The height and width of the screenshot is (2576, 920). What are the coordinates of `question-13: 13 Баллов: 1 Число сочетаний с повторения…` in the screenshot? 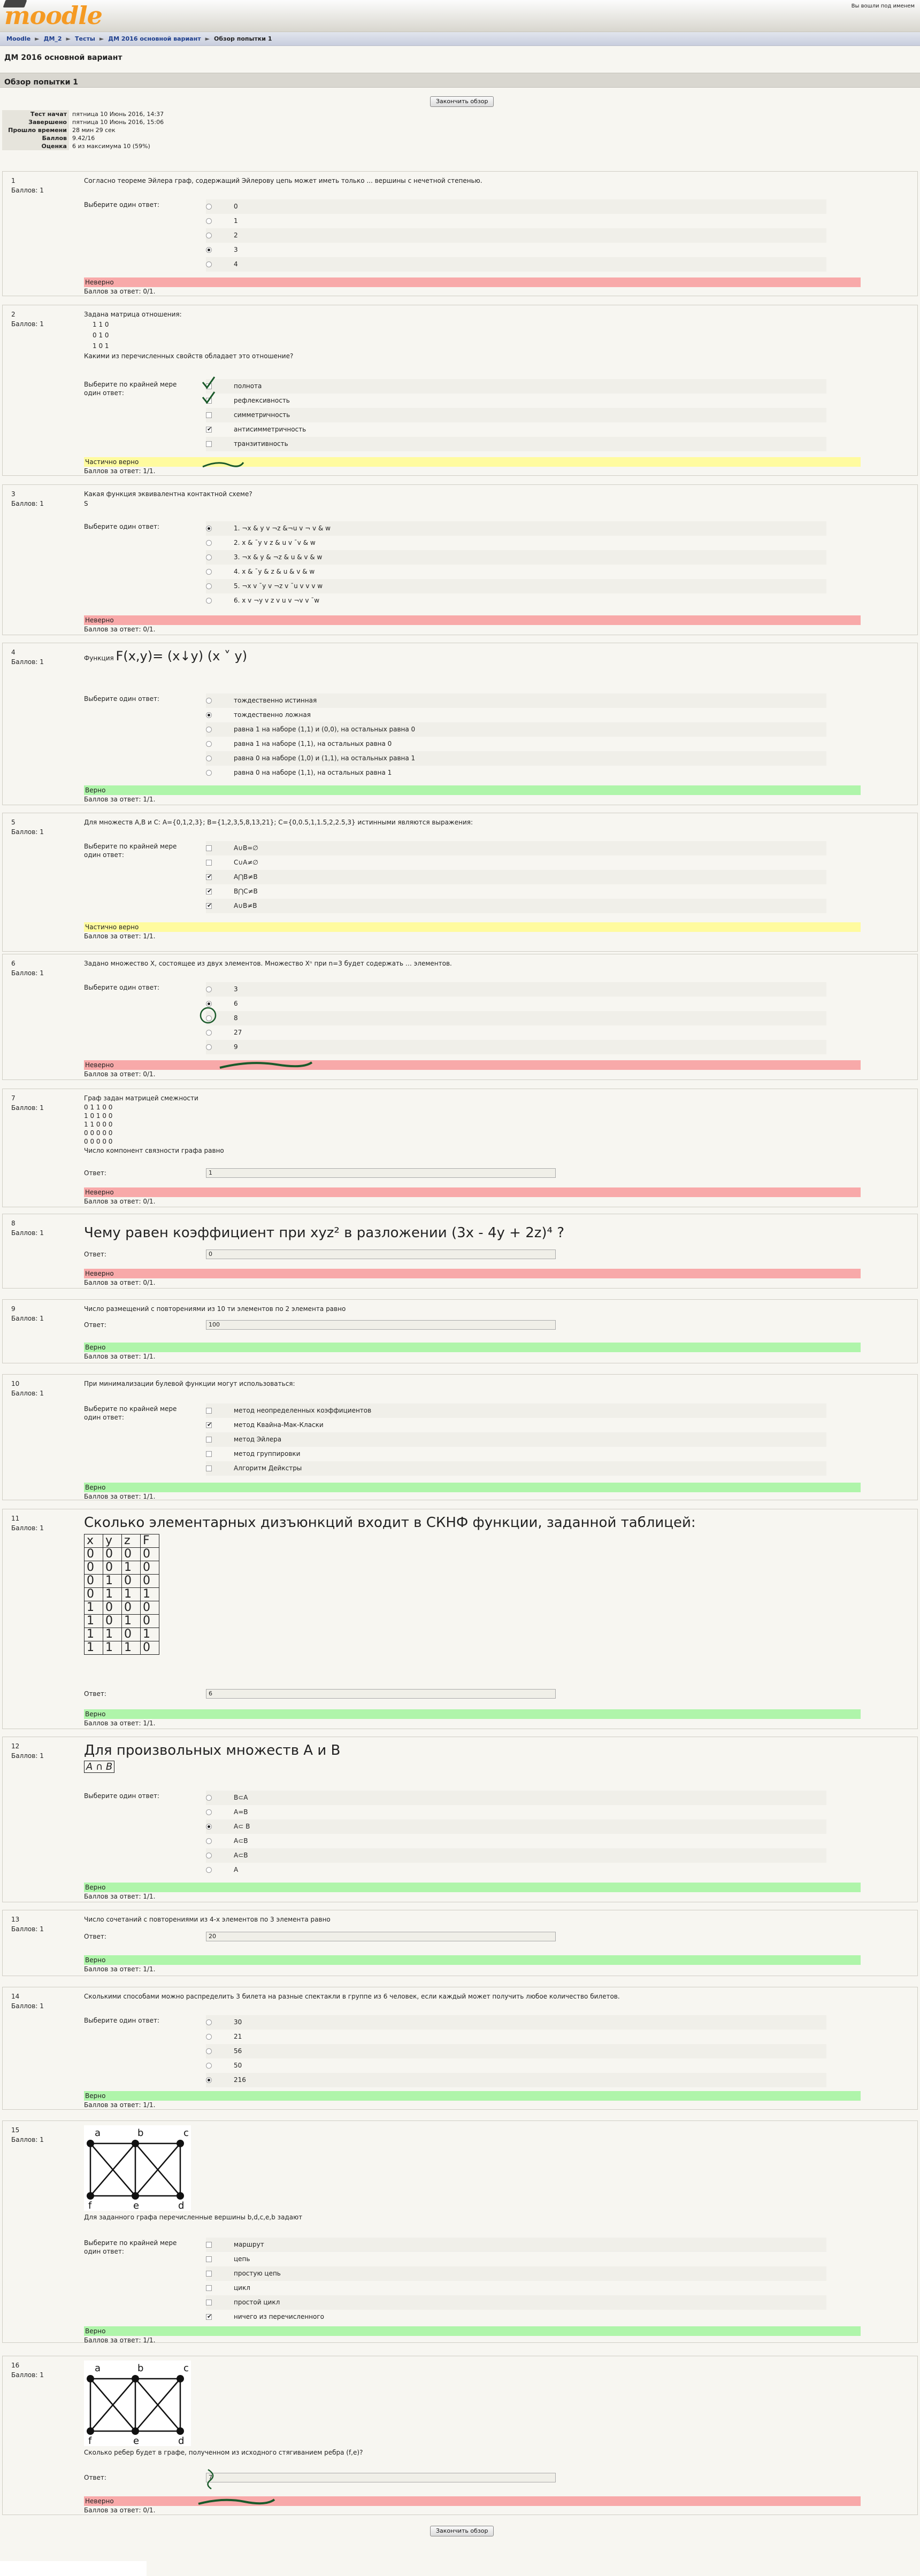 It's located at (460, 1943).